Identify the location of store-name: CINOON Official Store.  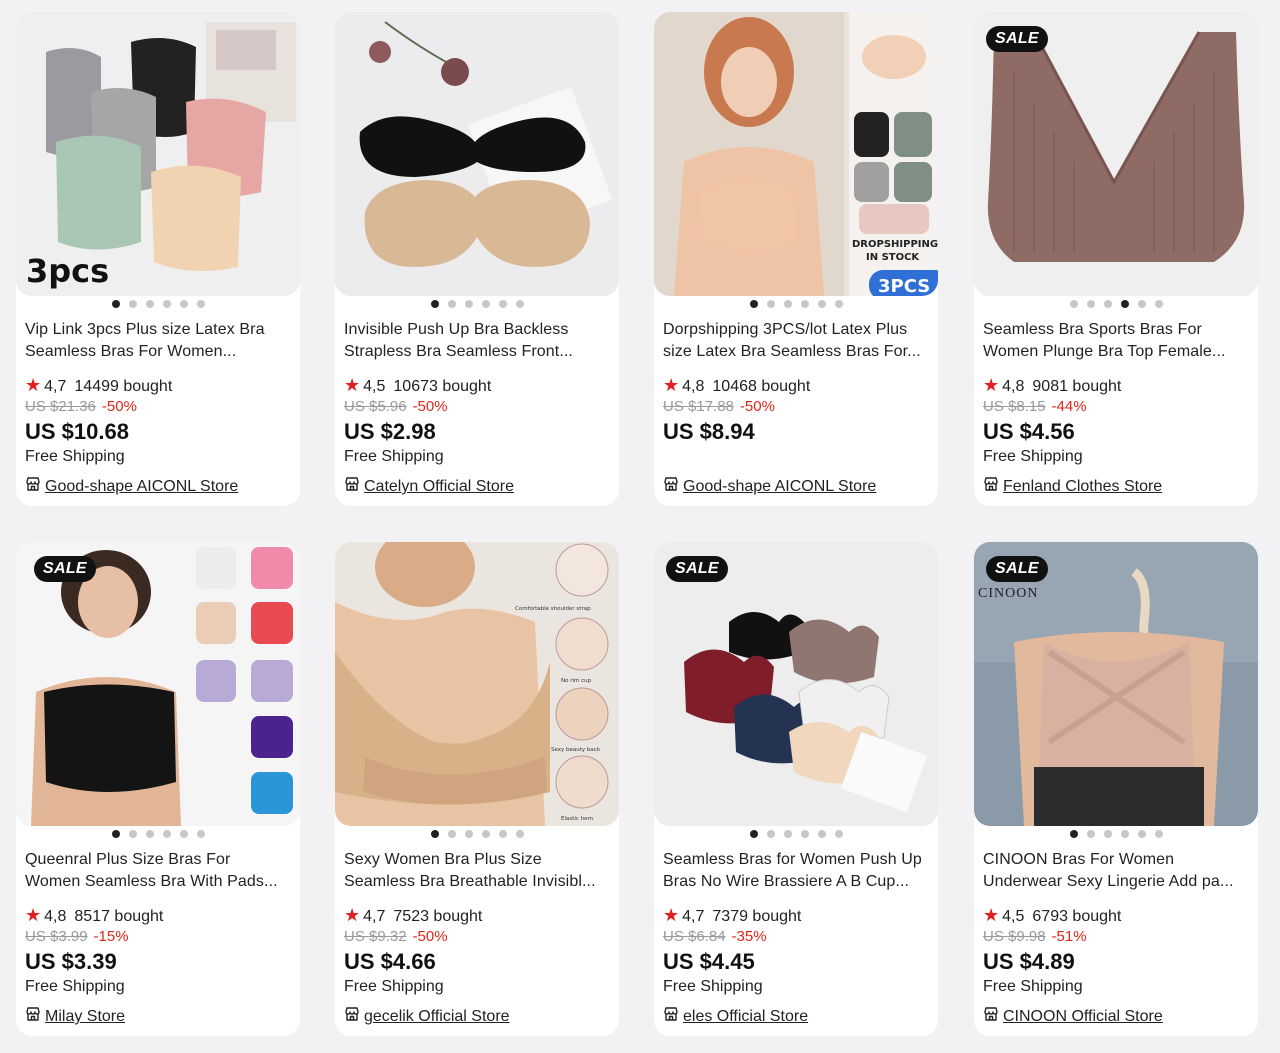
(1083, 1016).